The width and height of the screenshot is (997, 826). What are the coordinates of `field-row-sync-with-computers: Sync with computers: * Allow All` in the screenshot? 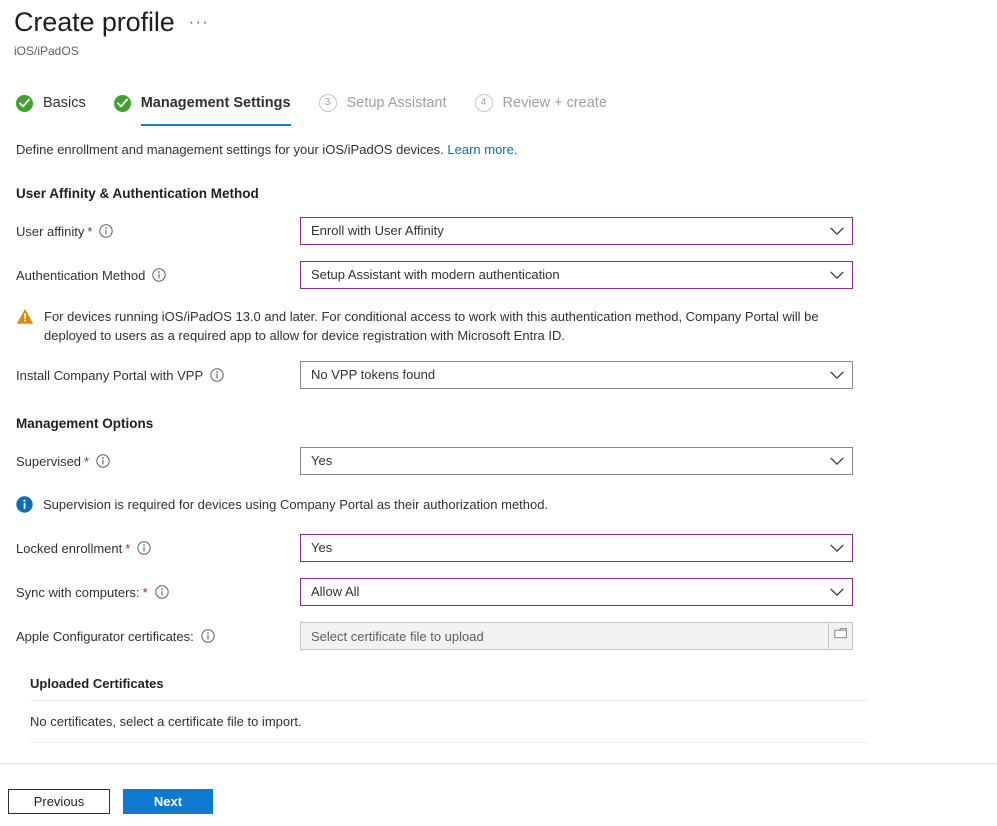 It's located at (498, 592).